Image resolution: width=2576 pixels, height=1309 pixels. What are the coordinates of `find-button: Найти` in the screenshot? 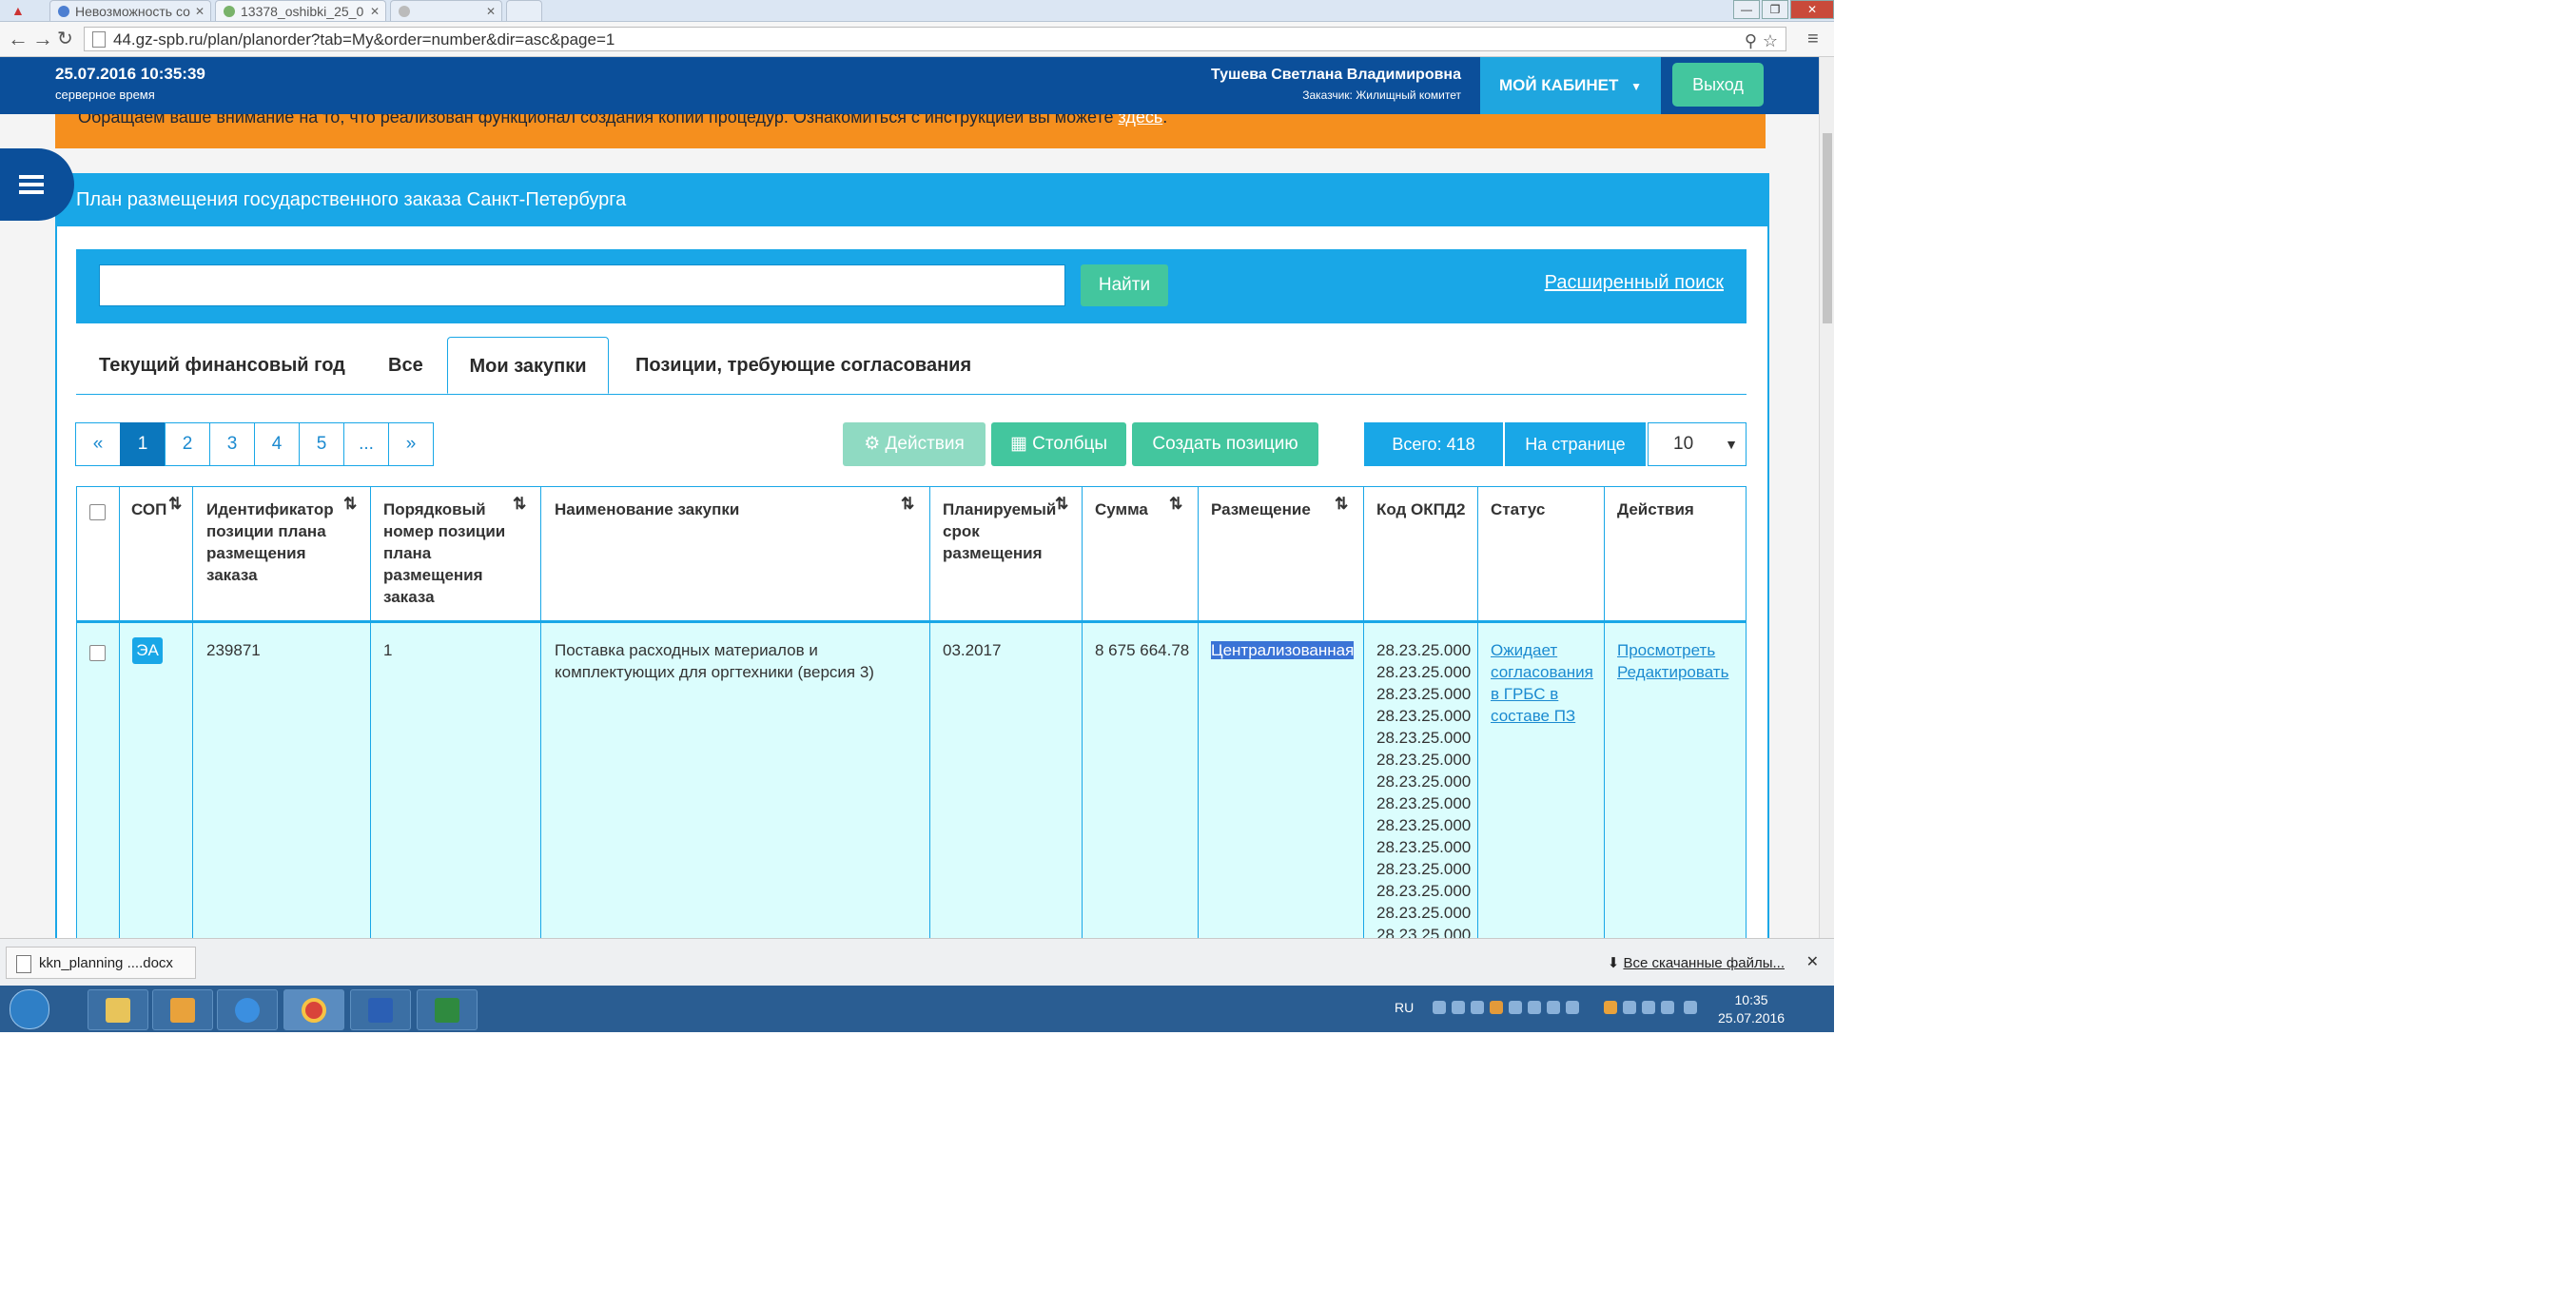 It's located at (1125, 285).